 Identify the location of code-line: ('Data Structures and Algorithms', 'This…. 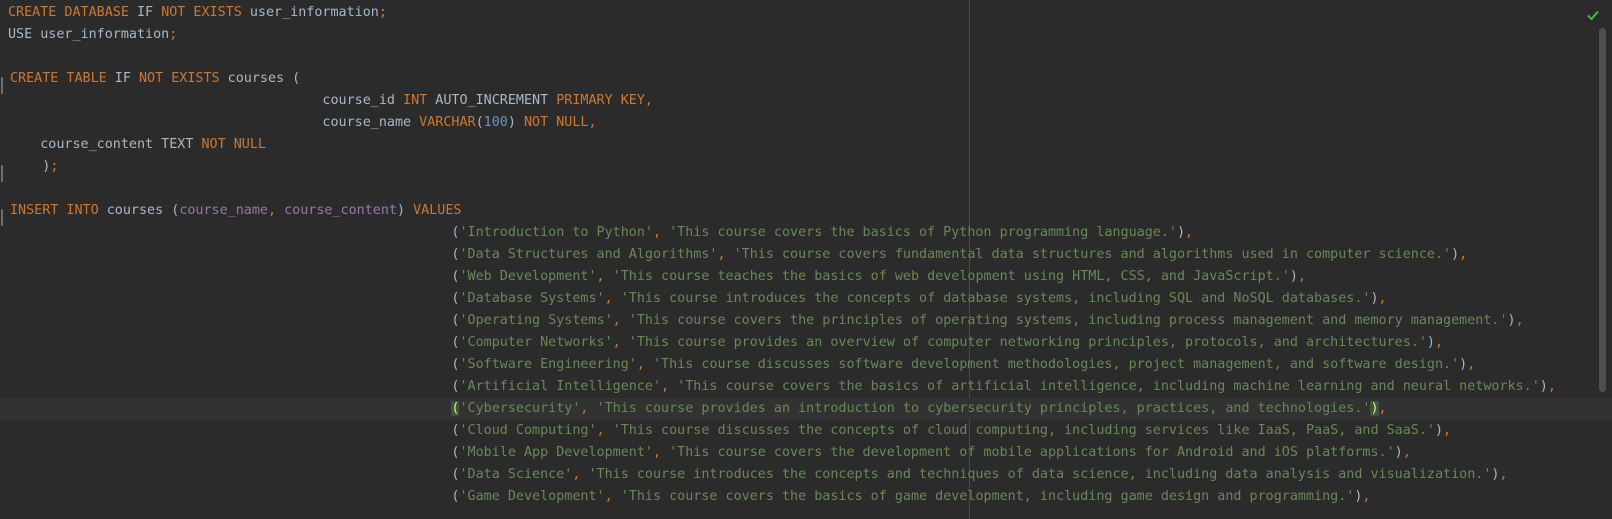
(795, 255).